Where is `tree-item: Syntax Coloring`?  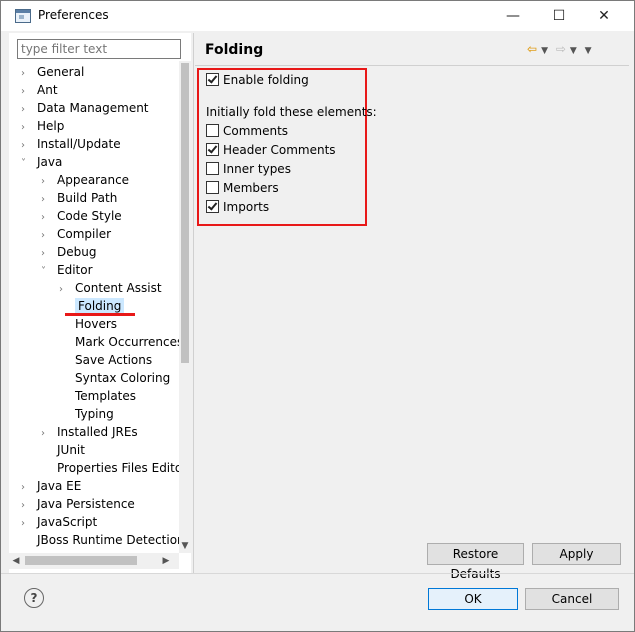 tree-item: Syntax Coloring is located at coordinates (114, 378).